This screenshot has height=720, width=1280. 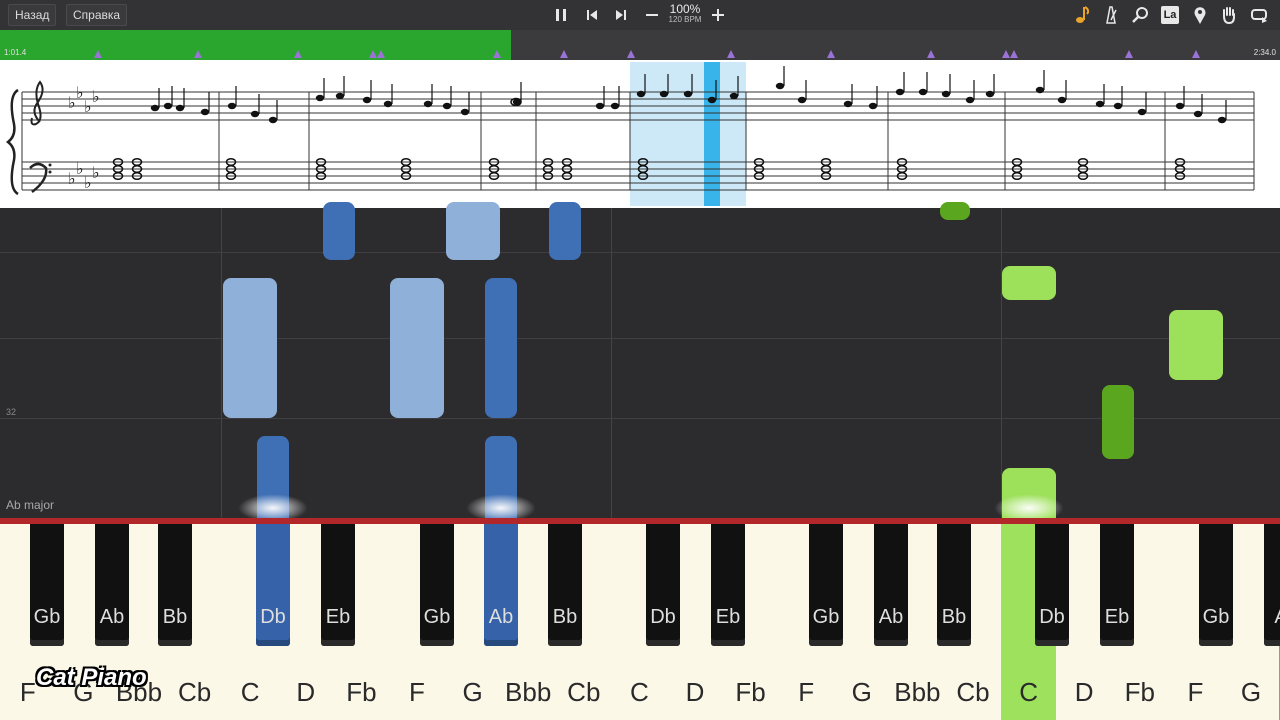 I want to click on key-label-icon: La, so click(x=1170, y=15).